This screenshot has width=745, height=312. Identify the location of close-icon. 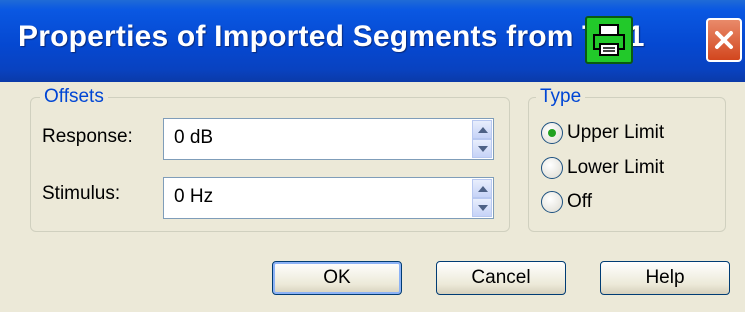
(724, 40).